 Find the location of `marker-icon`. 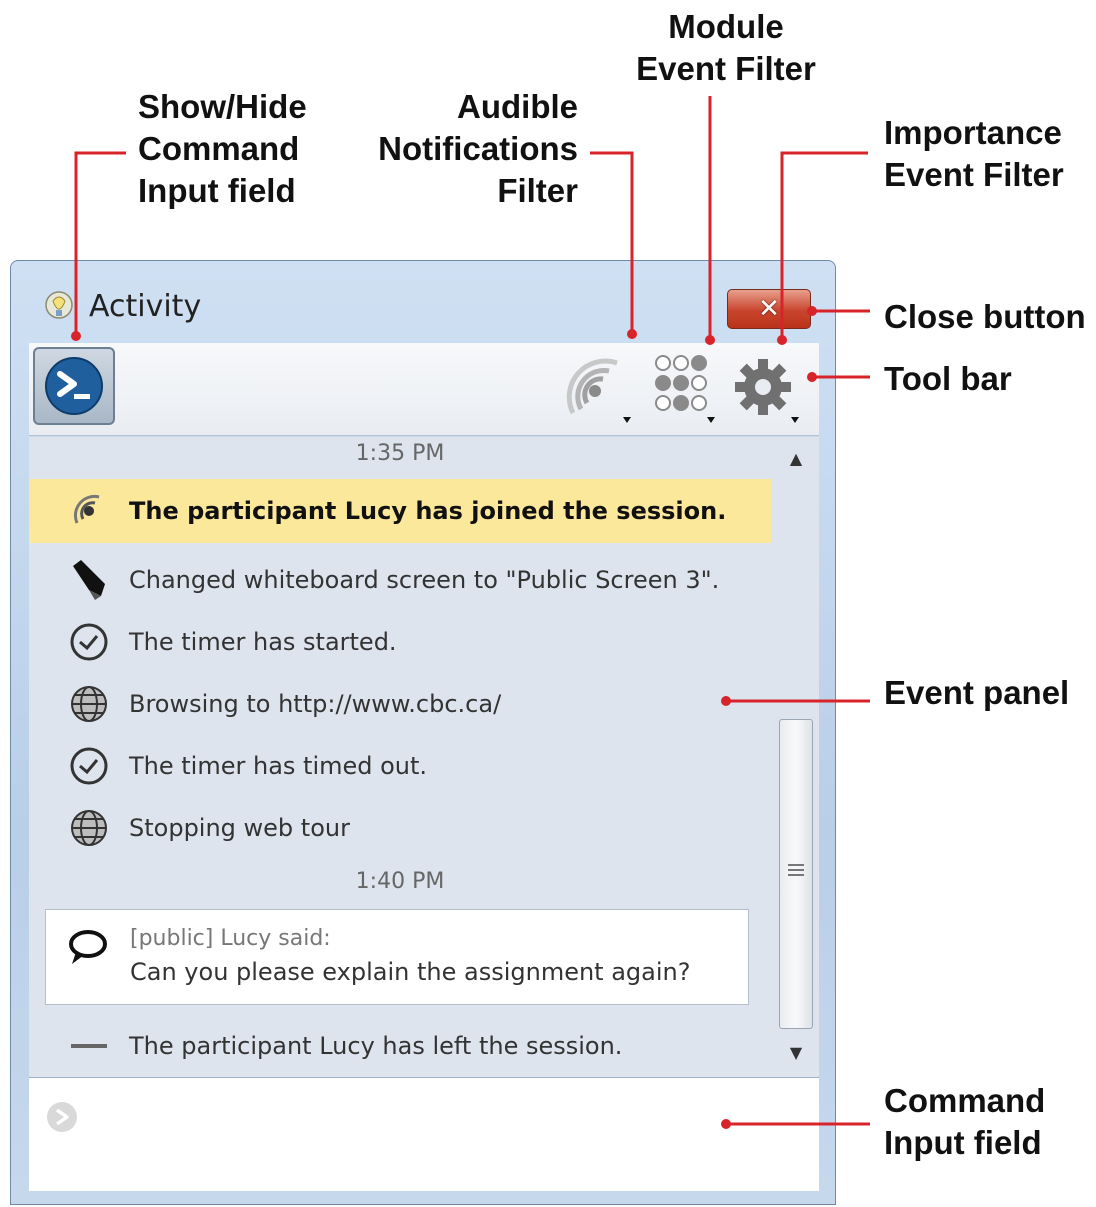

marker-icon is located at coordinates (89, 580).